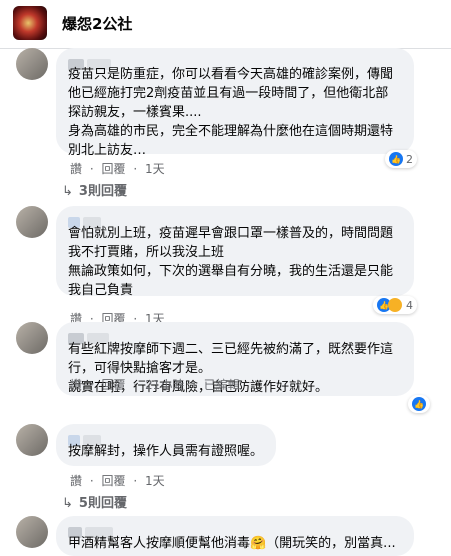  Describe the element at coordinates (166, 451) in the screenshot. I see `comment-text: 按摩解封，操作人員需有證照喔。` at that location.